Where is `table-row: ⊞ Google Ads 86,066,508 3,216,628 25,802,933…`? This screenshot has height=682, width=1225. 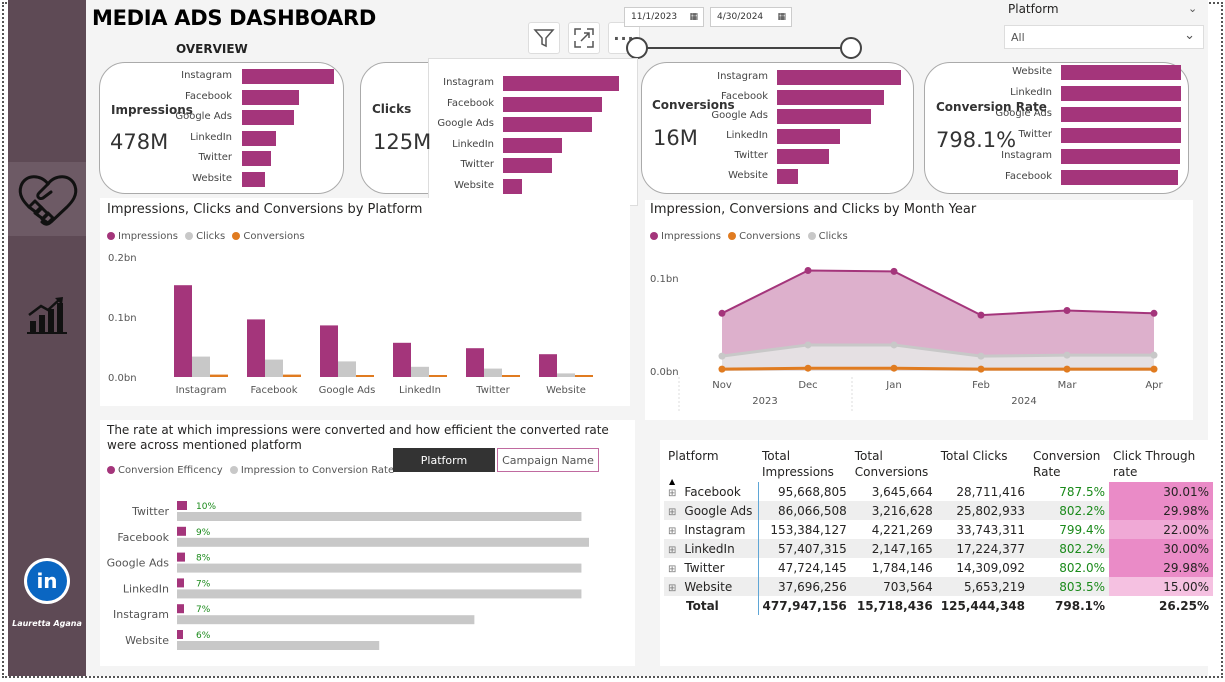 table-row: ⊞ Google Ads 86,066,508 3,216,628 25,802,933… is located at coordinates (939, 510).